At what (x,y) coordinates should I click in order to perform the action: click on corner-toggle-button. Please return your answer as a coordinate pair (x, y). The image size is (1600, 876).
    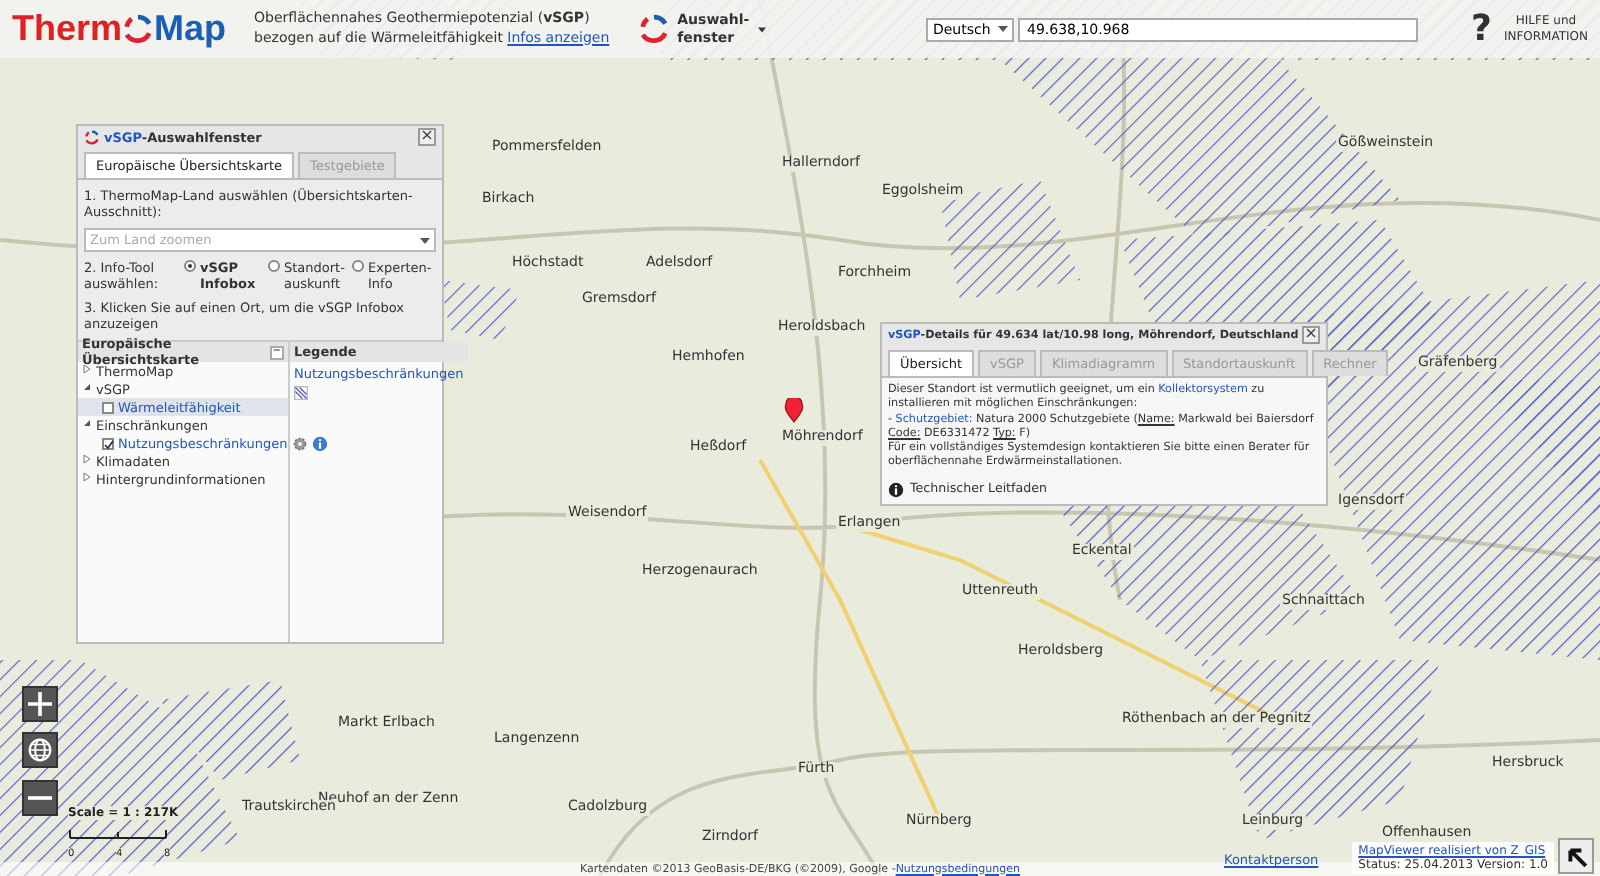
    Looking at the image, I should click on (1576, 856).